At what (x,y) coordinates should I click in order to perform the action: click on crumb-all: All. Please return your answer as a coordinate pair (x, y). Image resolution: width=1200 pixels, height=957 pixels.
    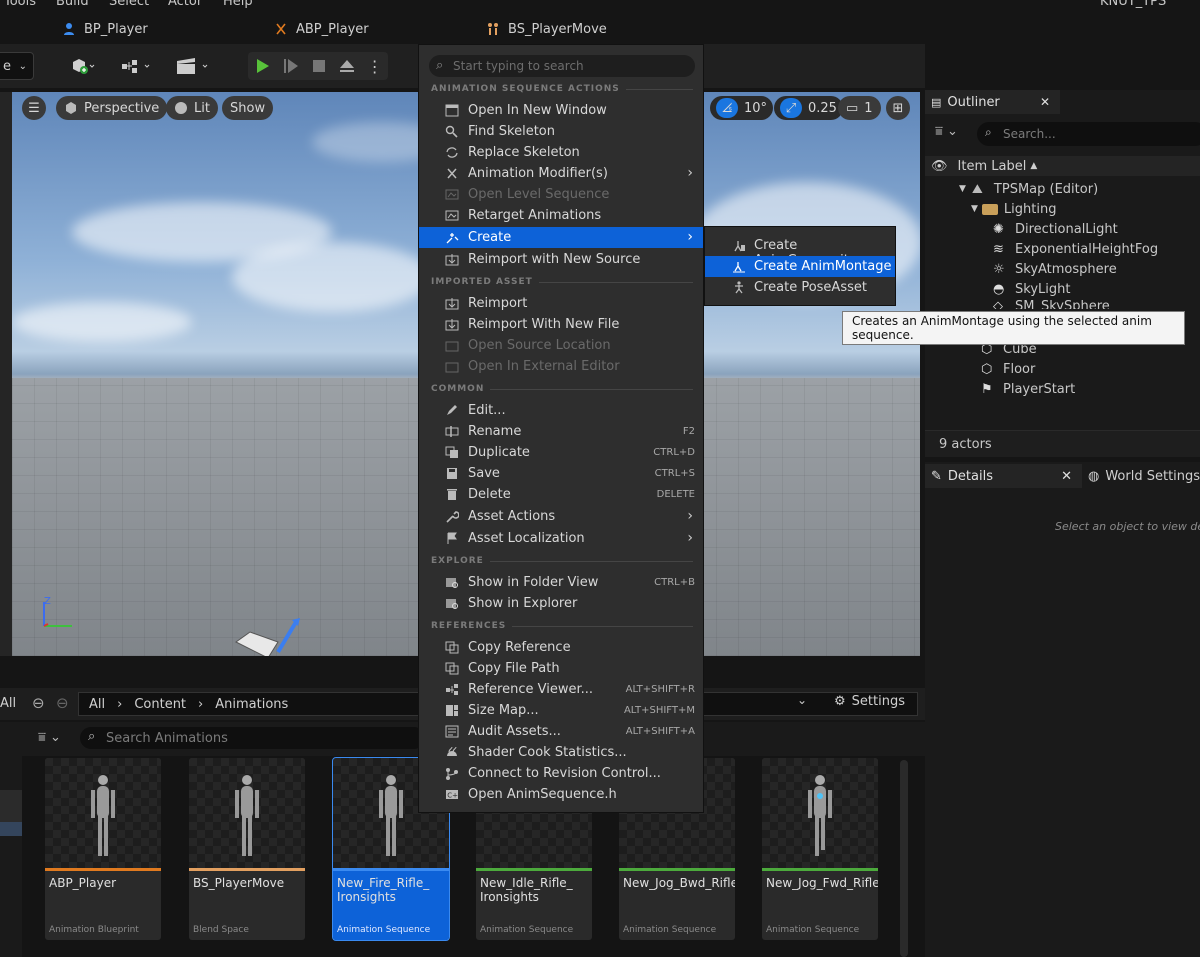
    Looking at the image, I should click on (97, 704).